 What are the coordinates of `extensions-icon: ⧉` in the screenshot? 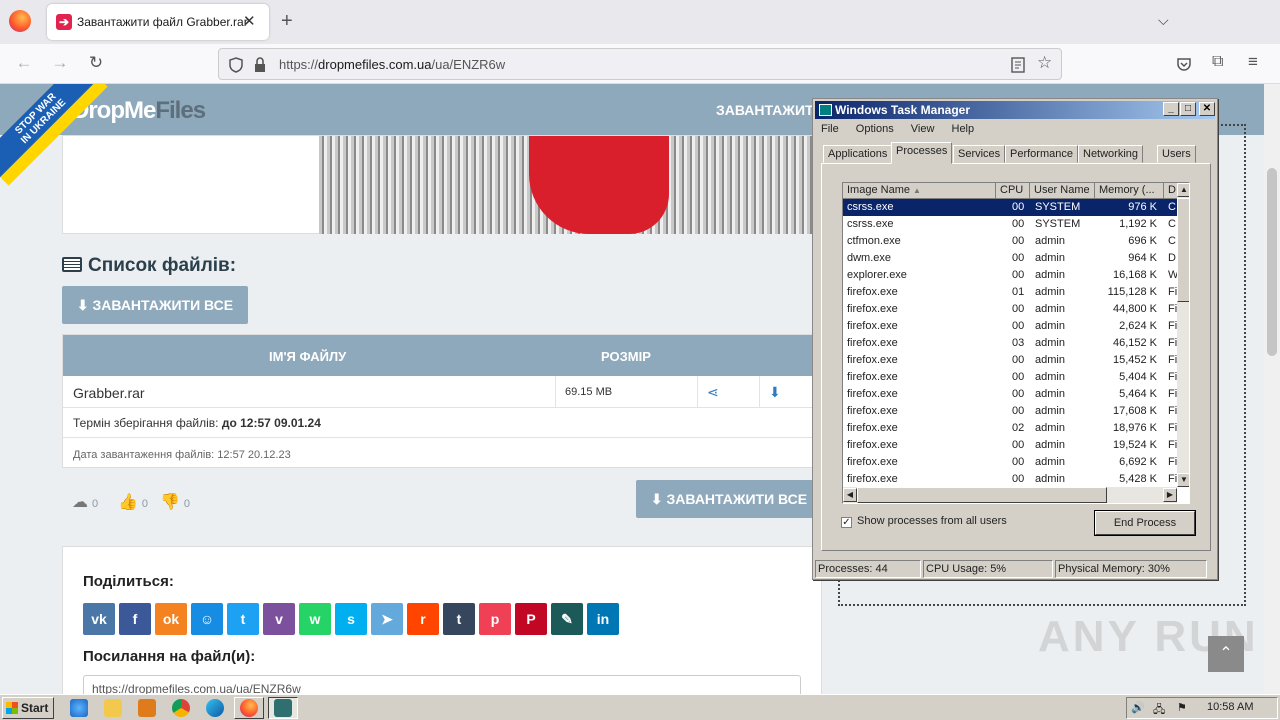 It's located at (1217, 62).